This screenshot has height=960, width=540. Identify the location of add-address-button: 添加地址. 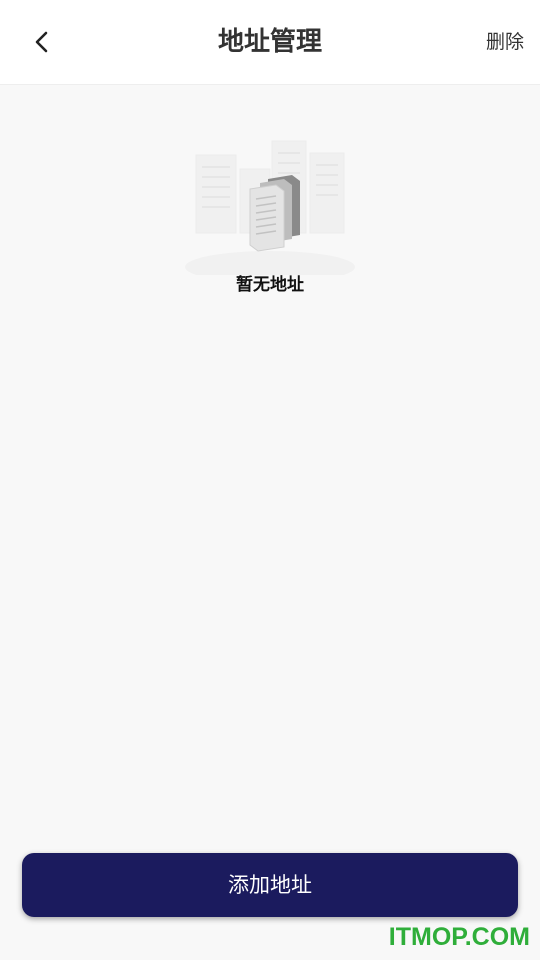
(270, 885).